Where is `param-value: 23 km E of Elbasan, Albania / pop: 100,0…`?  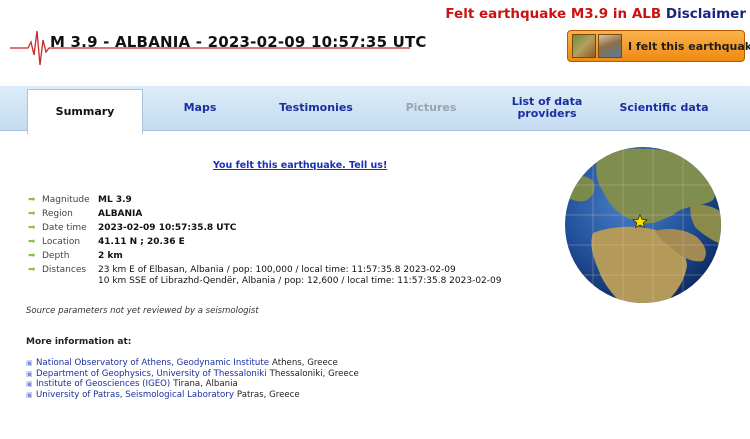
param-value: 23 km E of Elbasan, Albania / pop: 100,0… is located at coordinates (299, 276).